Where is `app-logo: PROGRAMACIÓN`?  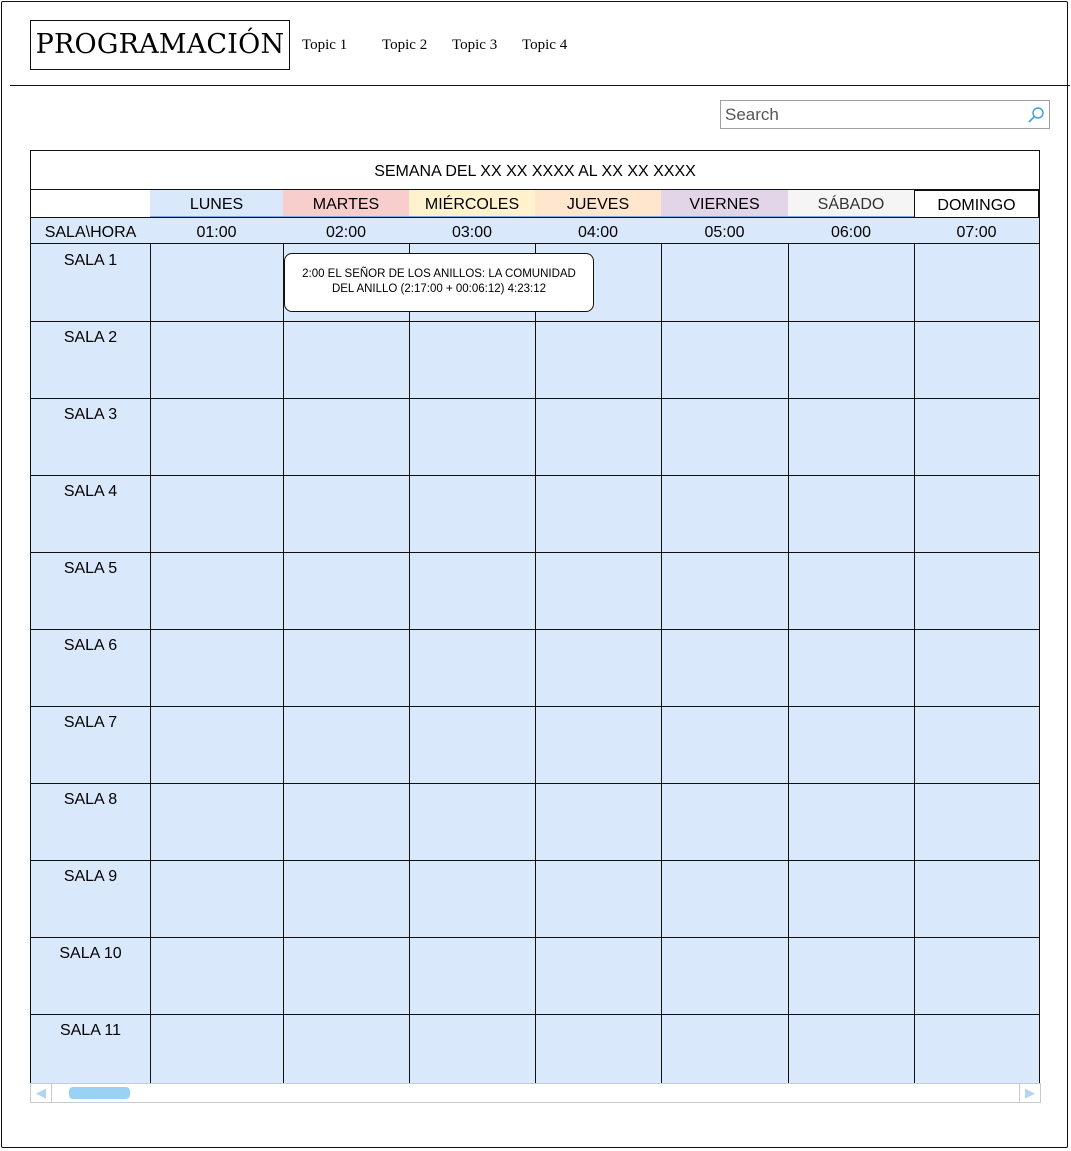 app-logo: PROGRAMACIÓN is located at coordinates (160, 45).